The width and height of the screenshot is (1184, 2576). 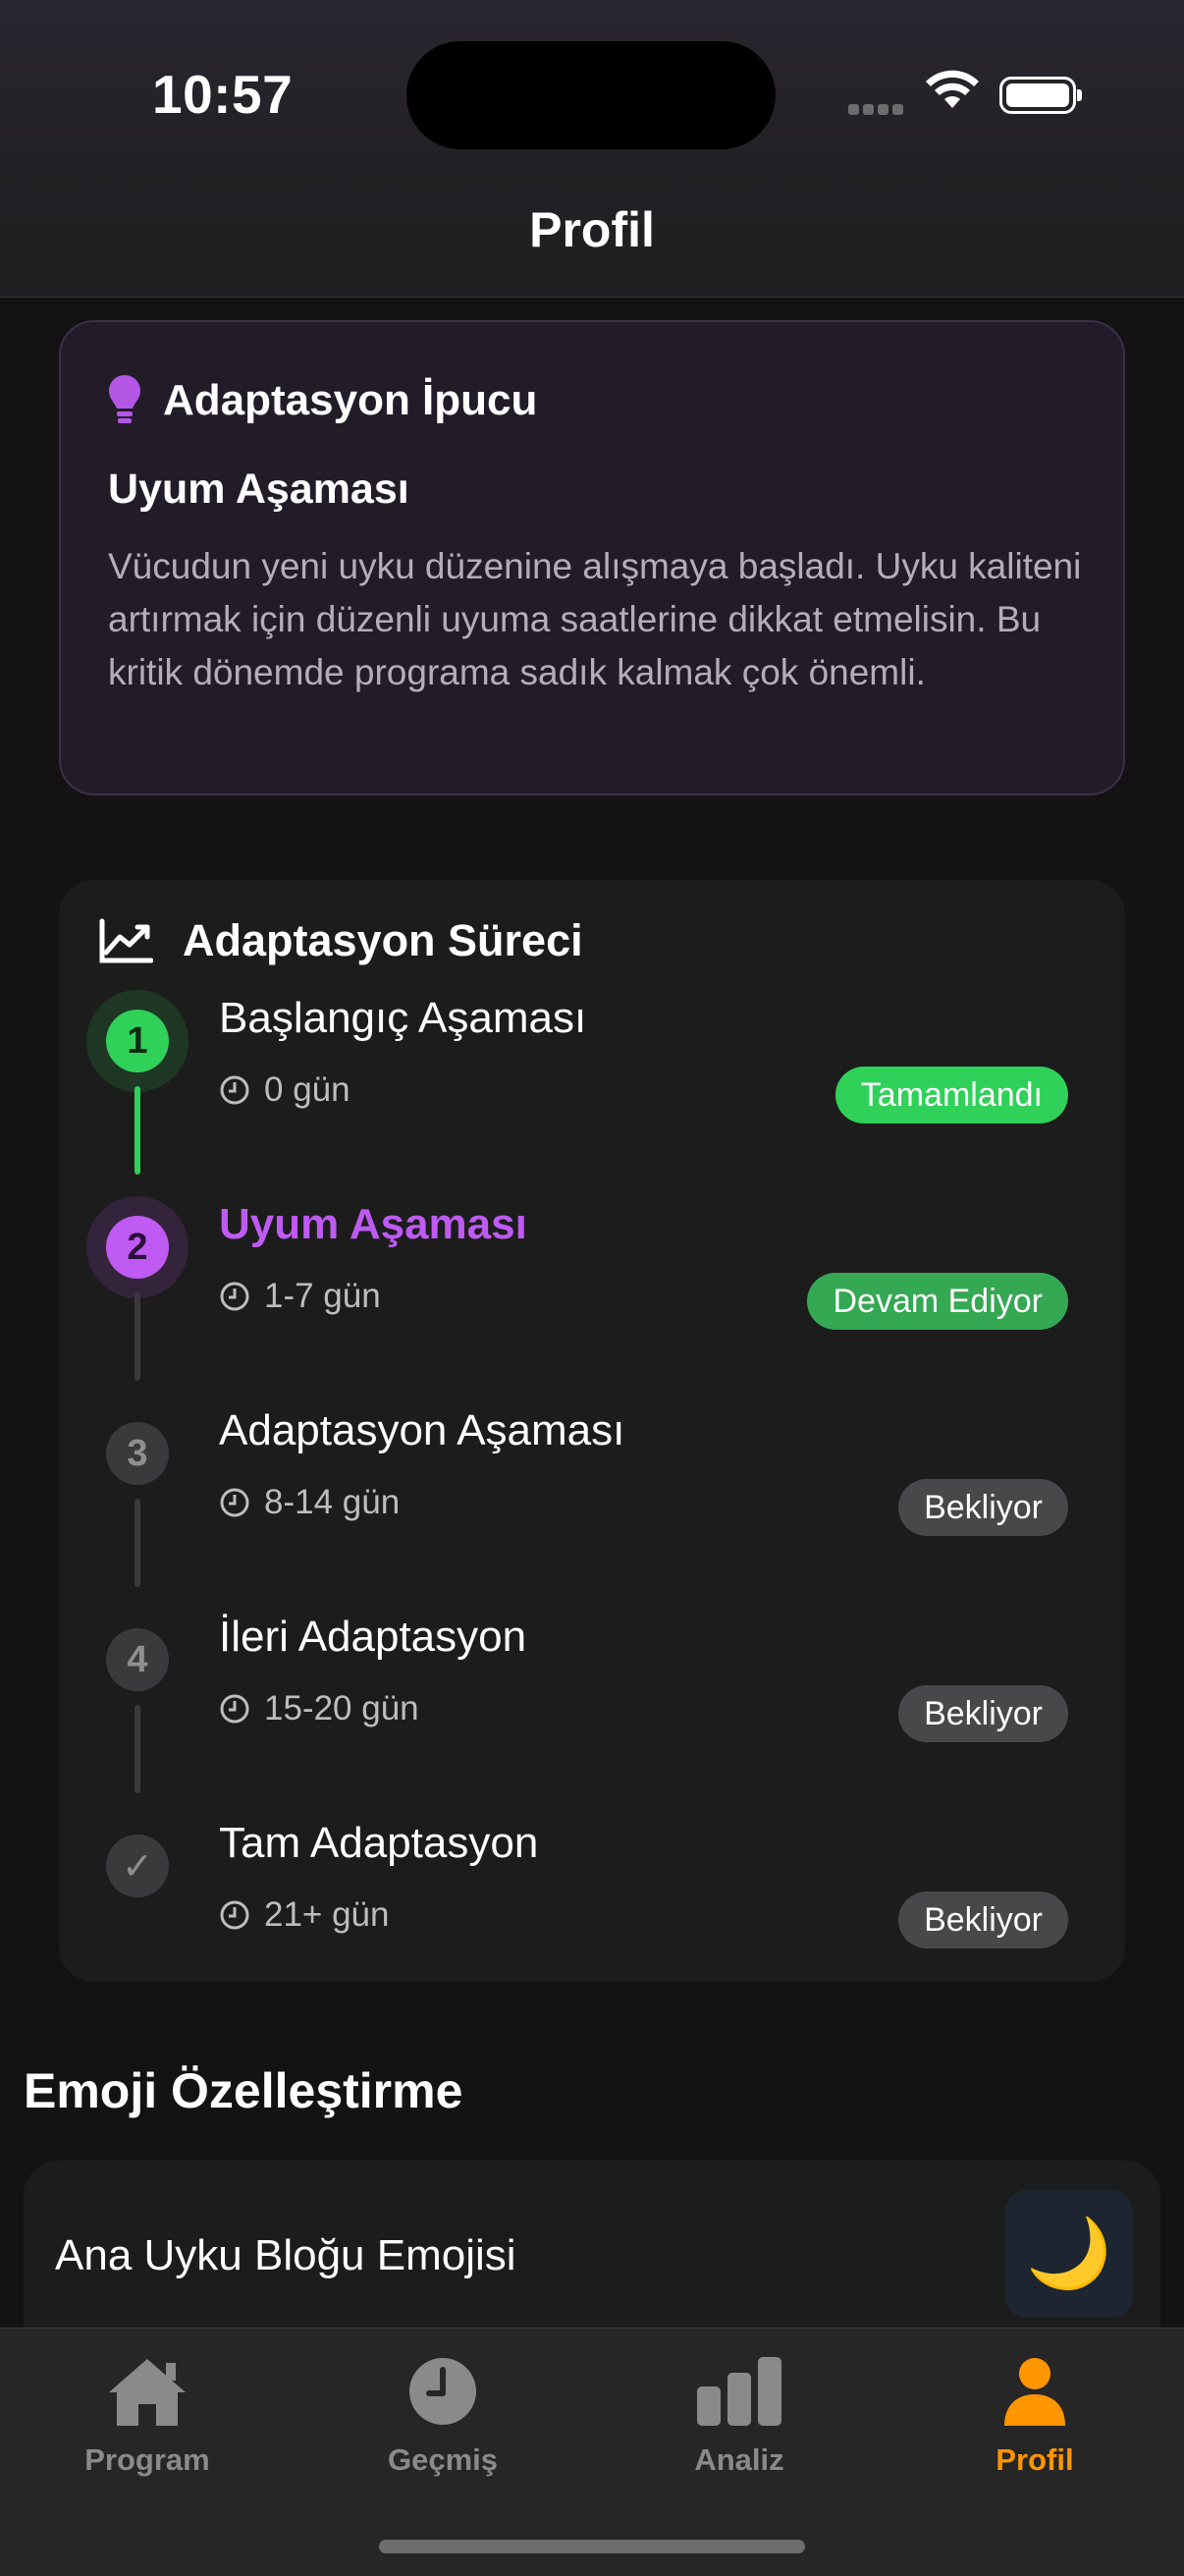 What do you see at coordinates (592, 1294) in the screenshot?
I see `step-item-uyum: 2 Uyum Aşaması 1-7 gün Devam Ediyor` at bounding box center [592, 1294].